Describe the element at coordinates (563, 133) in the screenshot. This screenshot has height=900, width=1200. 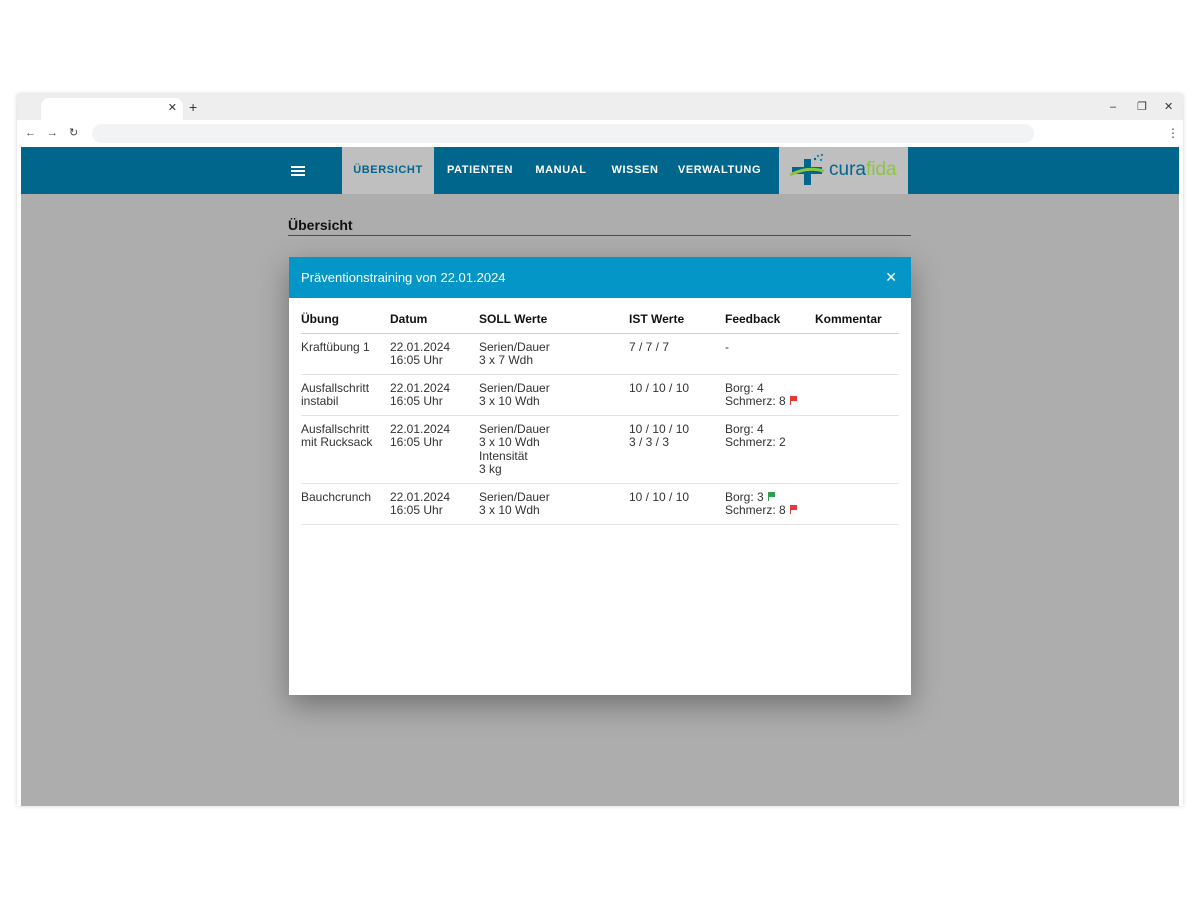
I see `address-bar` at that location.